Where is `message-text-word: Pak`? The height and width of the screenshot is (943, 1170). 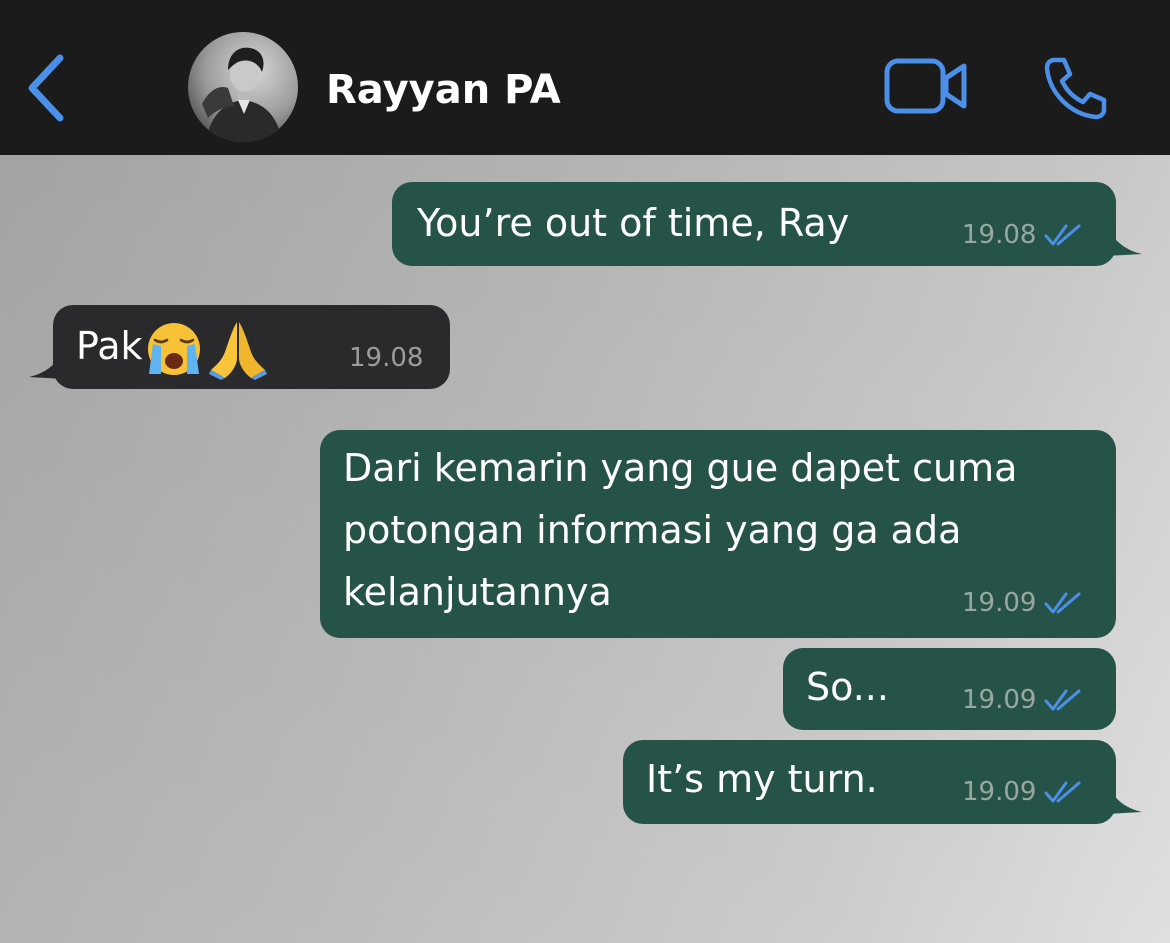
message-text-word: Pak is located at coordinates (109, 346).